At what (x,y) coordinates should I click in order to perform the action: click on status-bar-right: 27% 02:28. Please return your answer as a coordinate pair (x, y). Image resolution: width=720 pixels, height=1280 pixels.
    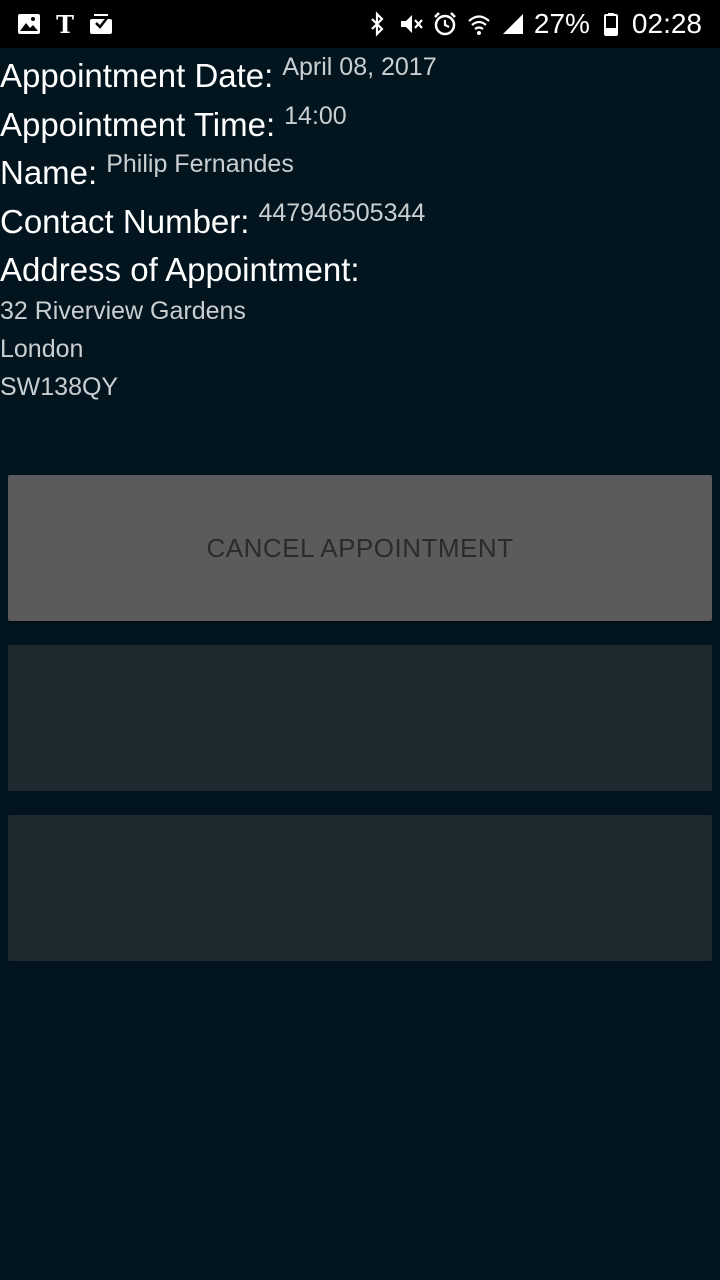
    Looking at the image, I should click on (533, 24).